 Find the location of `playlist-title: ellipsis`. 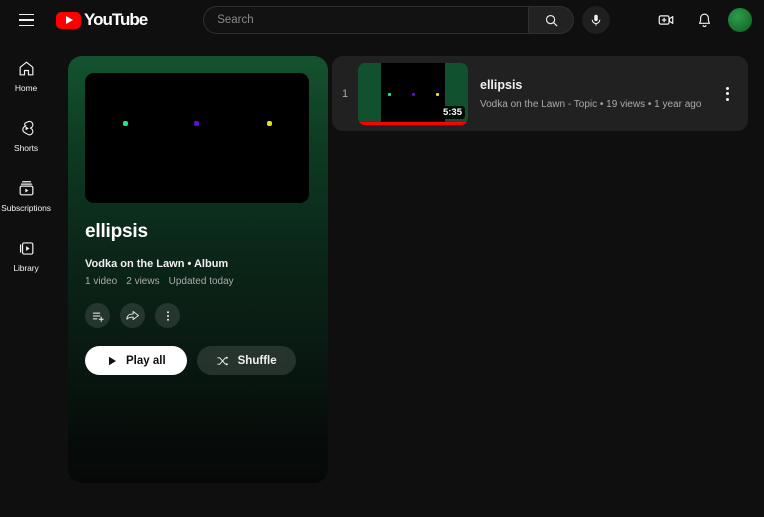

playlist-title: ellipsis is located at coordinates (116, 231).